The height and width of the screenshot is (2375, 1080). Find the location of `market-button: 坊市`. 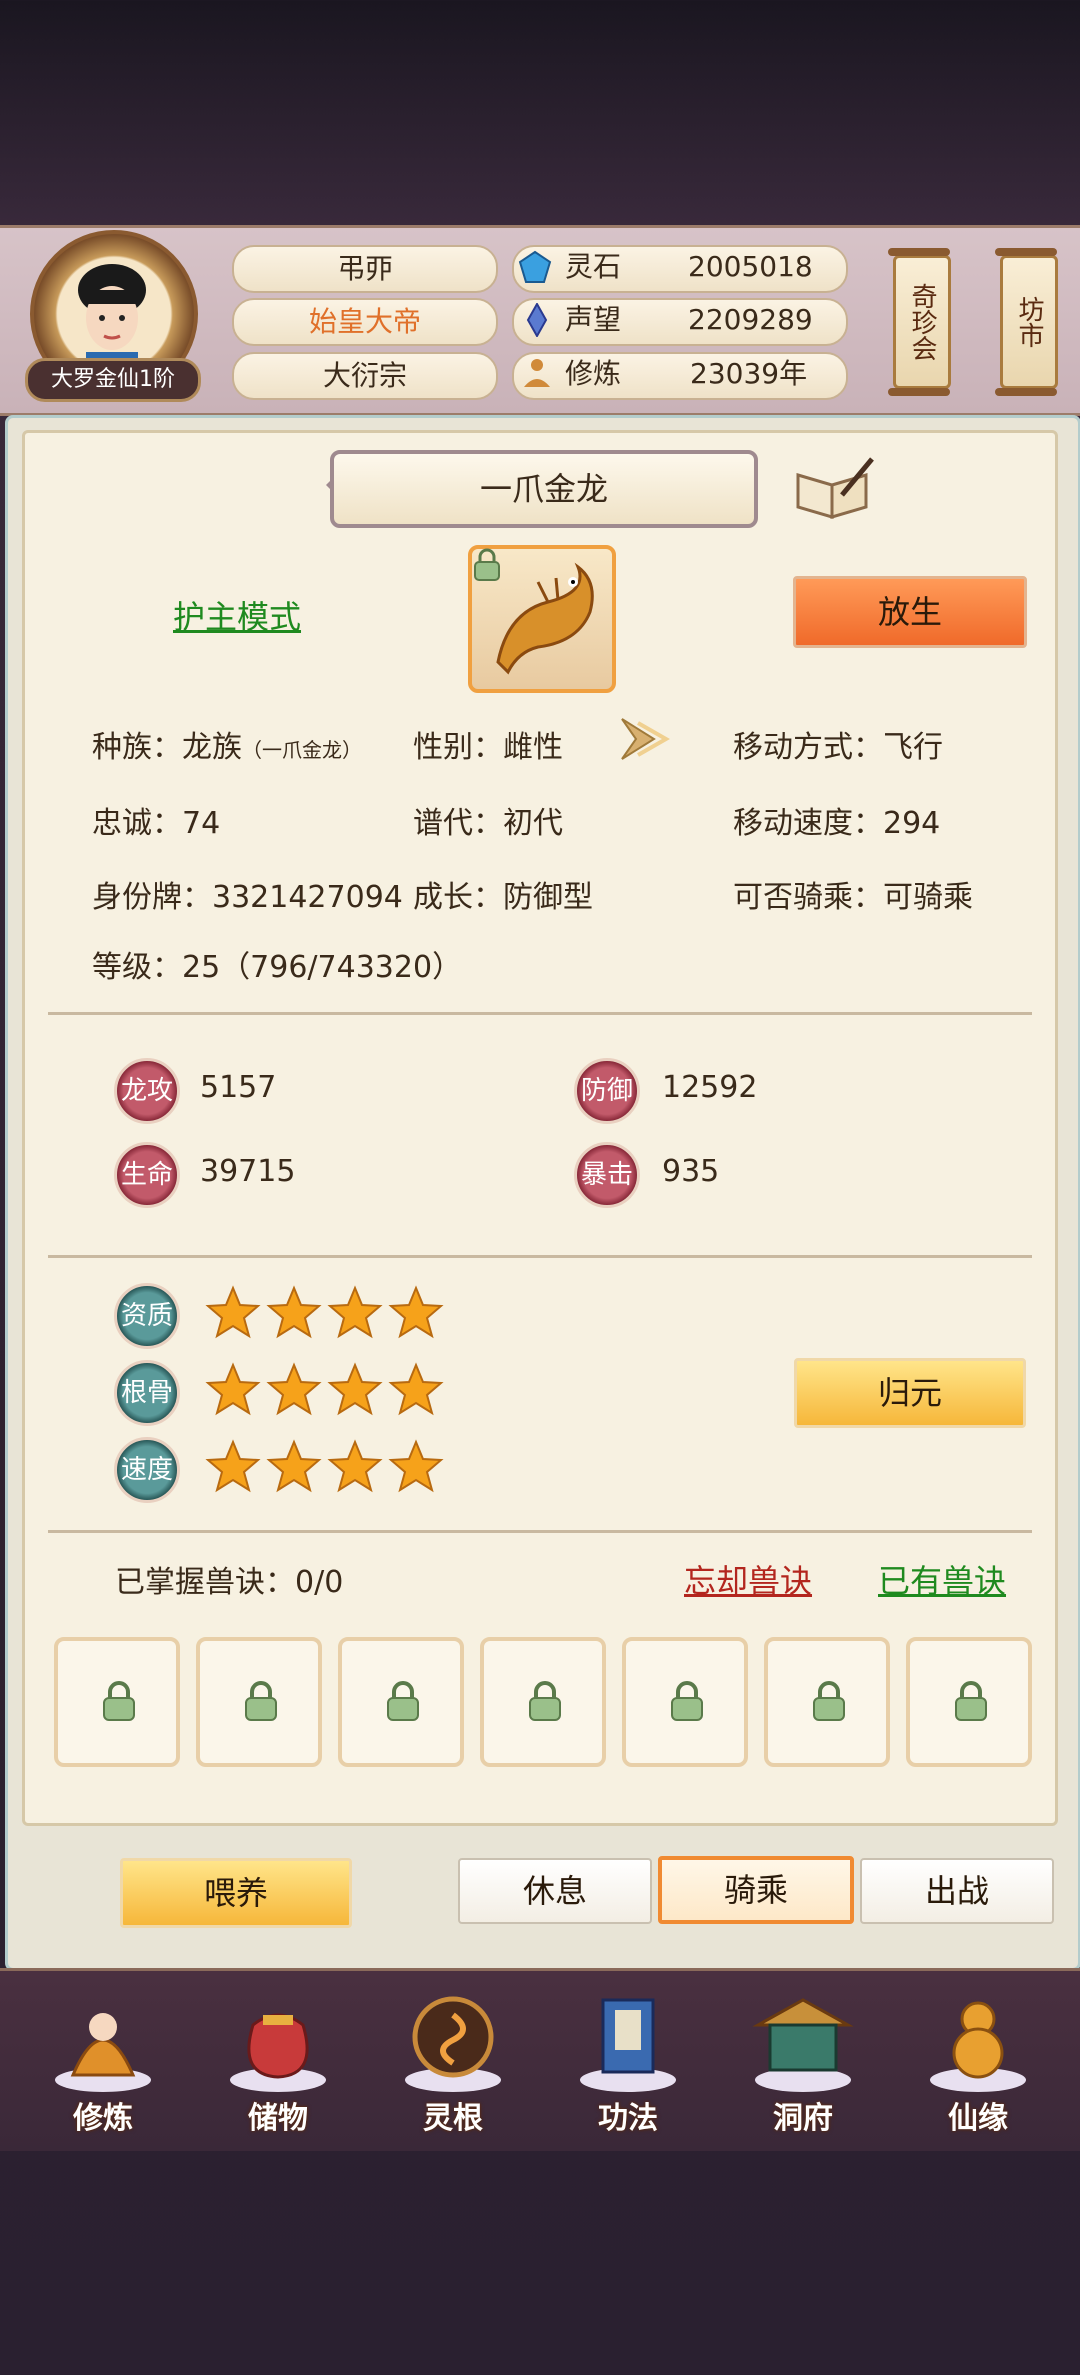

market-button: 坊市 is located at coordinates (1026, 322).